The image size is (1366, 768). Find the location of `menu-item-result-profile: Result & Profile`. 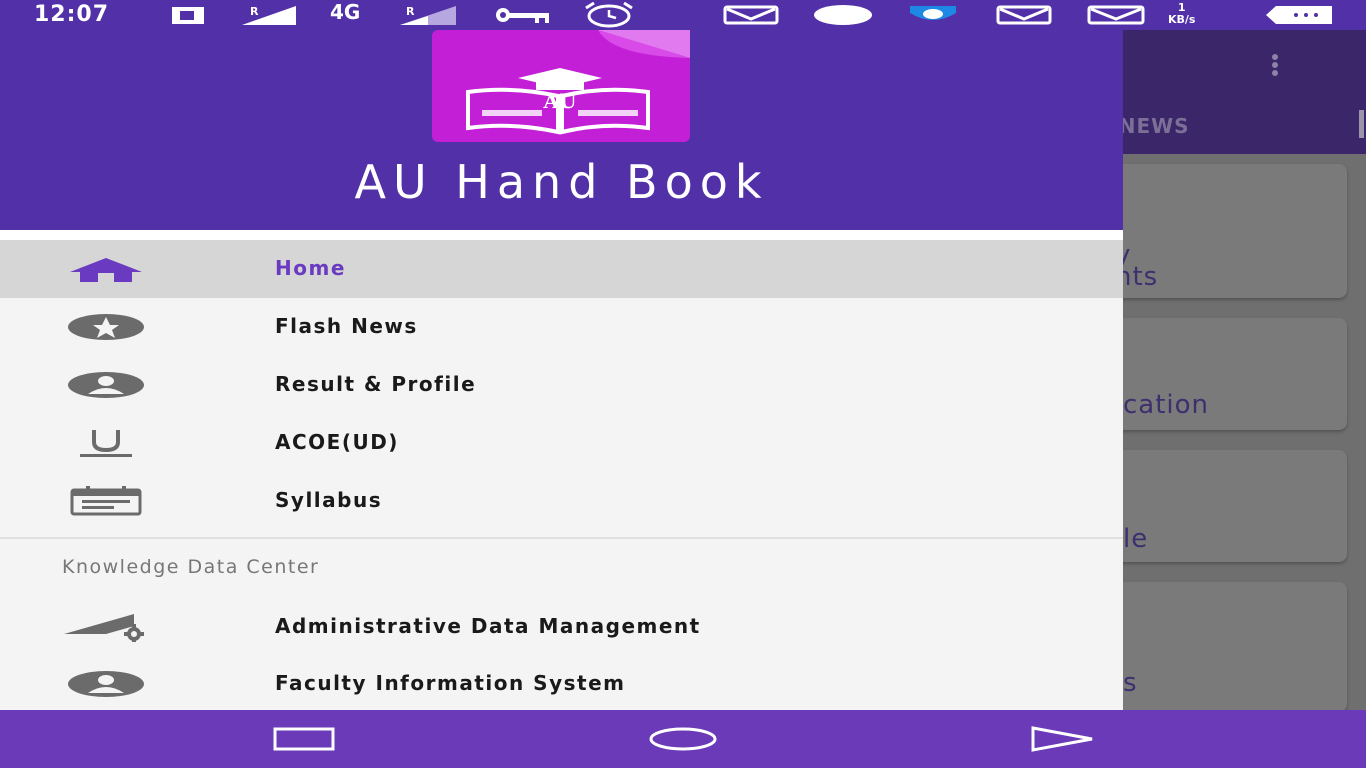

menu-item-result-profile: Result & Profile is located at coordinates (561, 385).